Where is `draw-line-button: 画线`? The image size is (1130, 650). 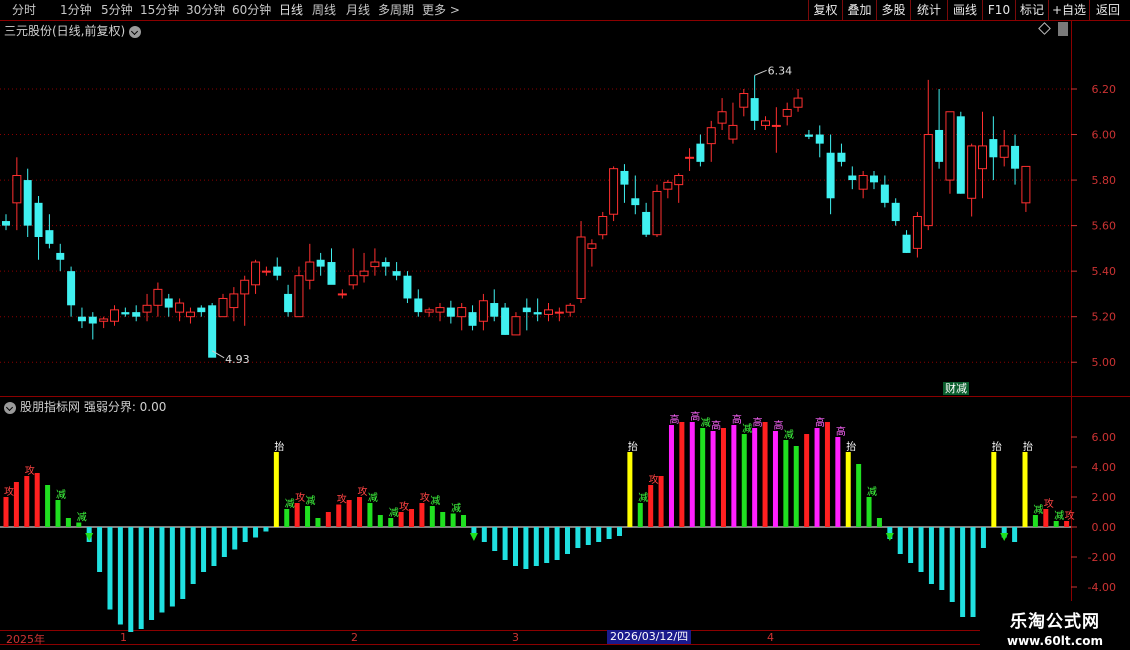 draw-line-button: 画线 is located at coordinates (964, 10).